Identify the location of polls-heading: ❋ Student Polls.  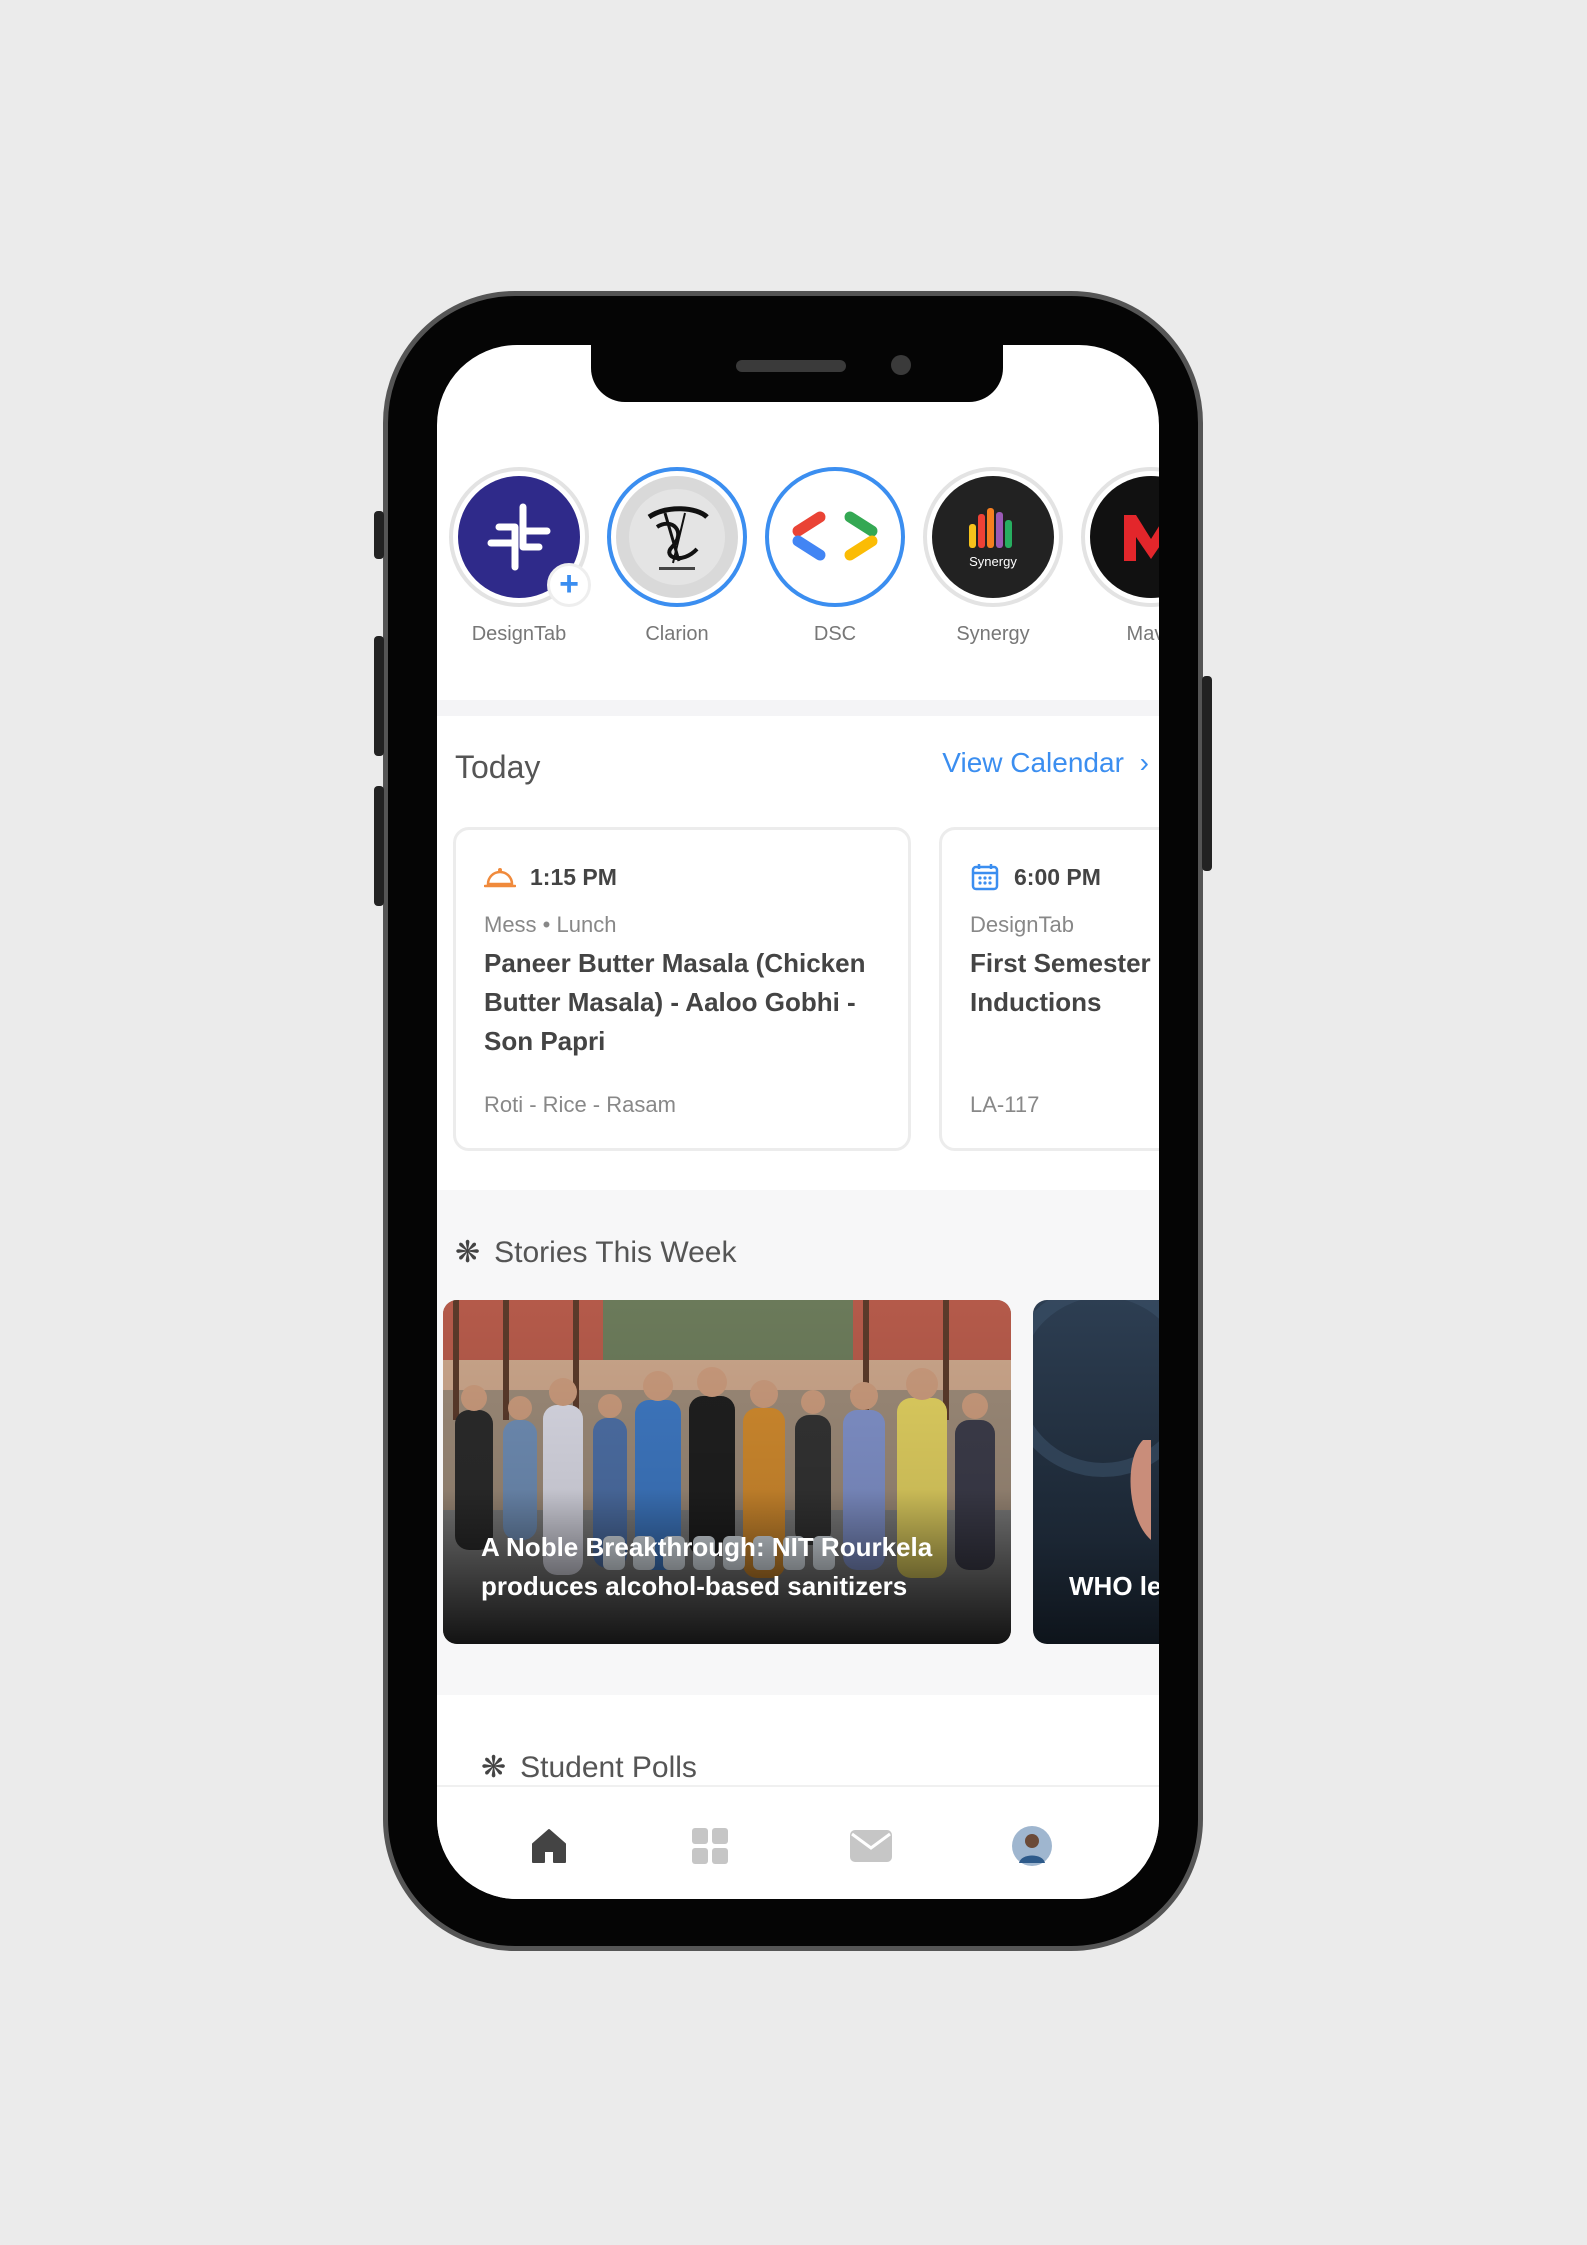
(589, 1767).